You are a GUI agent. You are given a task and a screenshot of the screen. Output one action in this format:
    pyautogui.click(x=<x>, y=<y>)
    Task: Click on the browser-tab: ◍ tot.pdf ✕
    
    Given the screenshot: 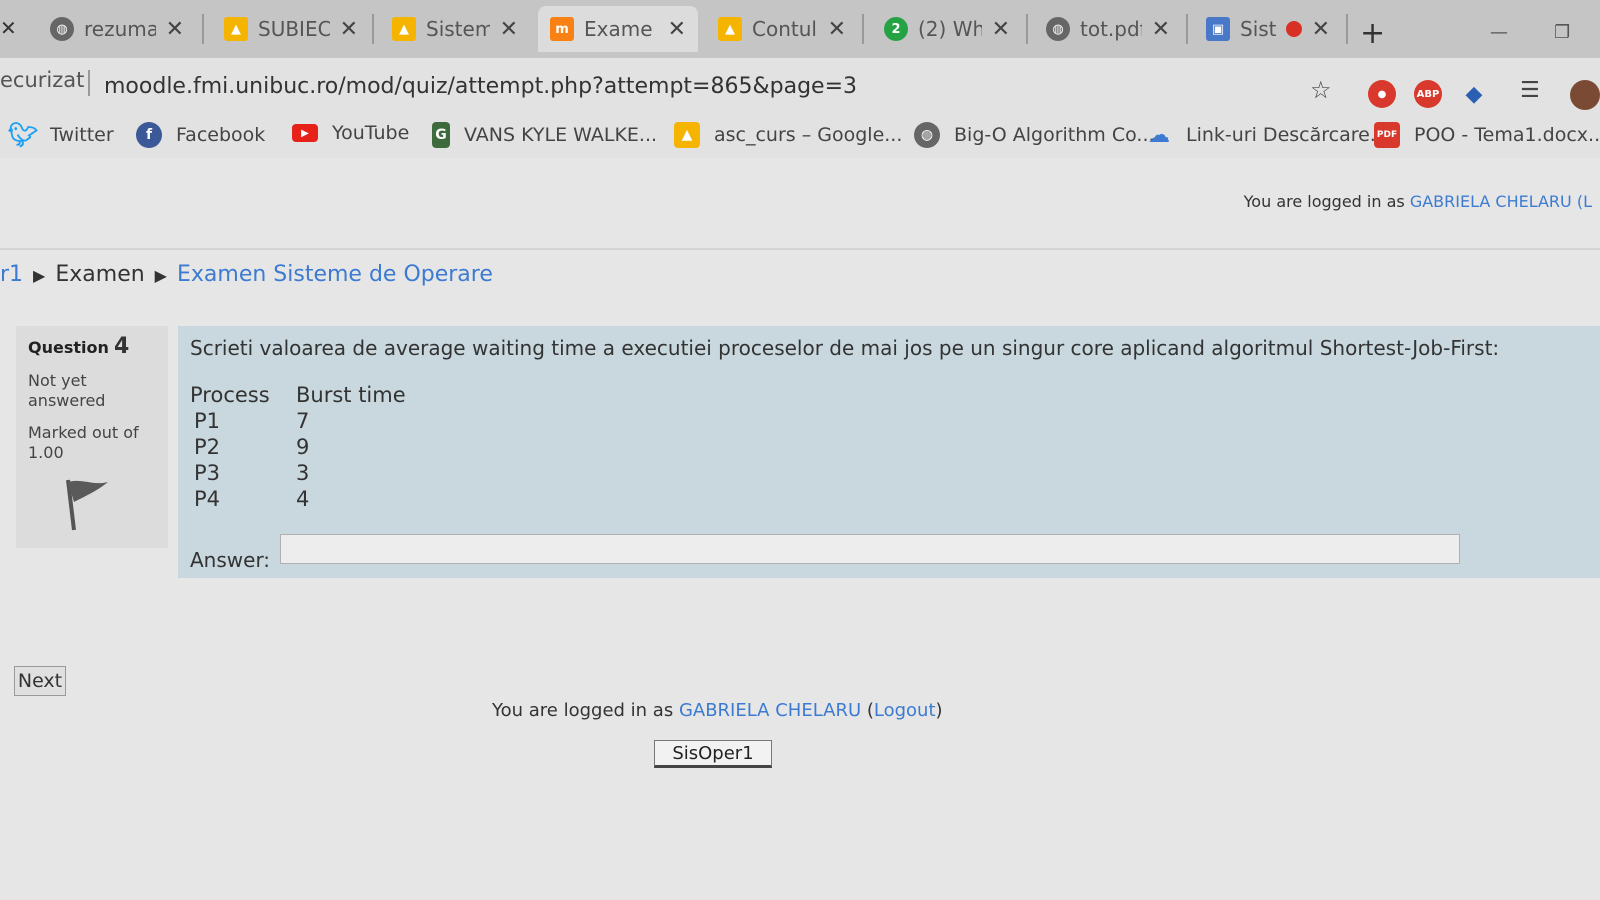 What is the action you would take?
    pyautogui.click(x=1108, y=29)
    